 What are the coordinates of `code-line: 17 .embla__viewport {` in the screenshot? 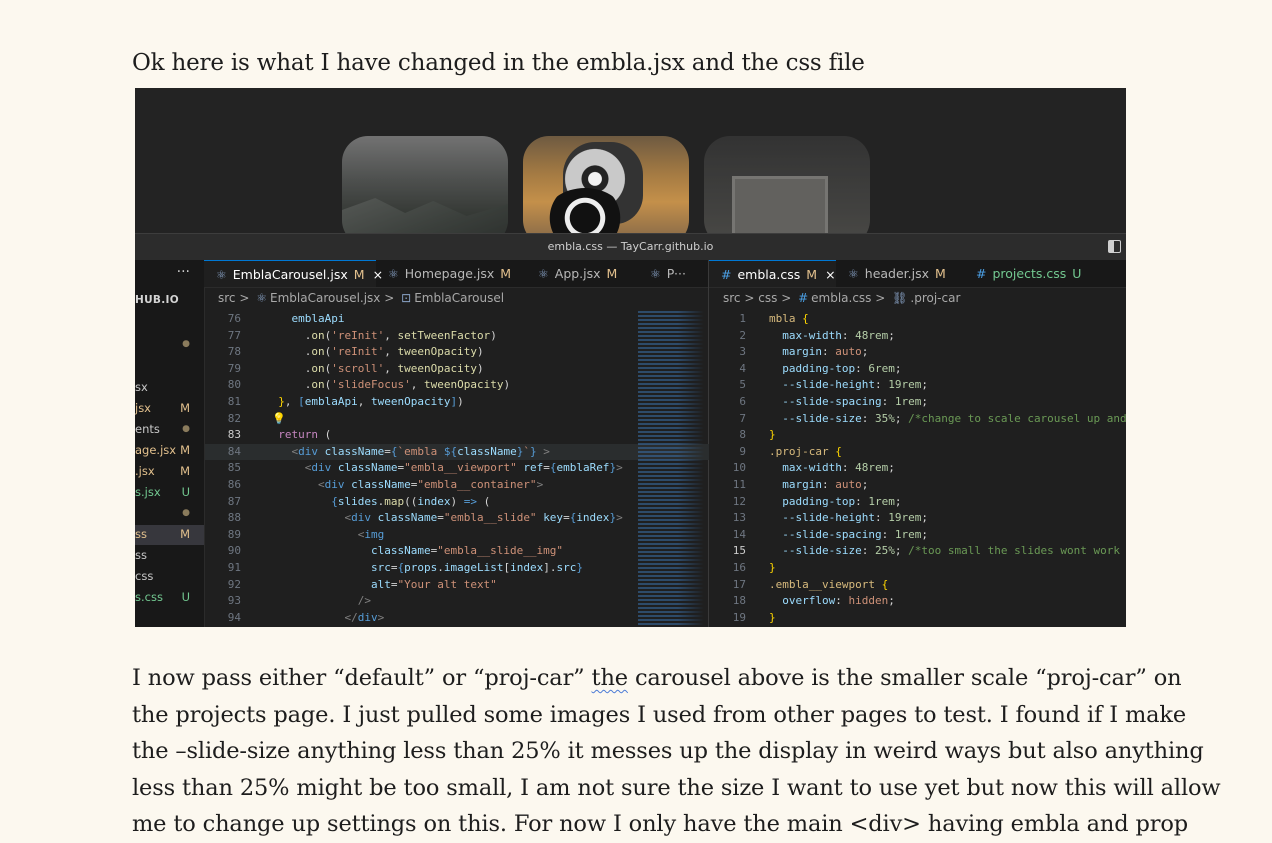 It's located at (918, 585).